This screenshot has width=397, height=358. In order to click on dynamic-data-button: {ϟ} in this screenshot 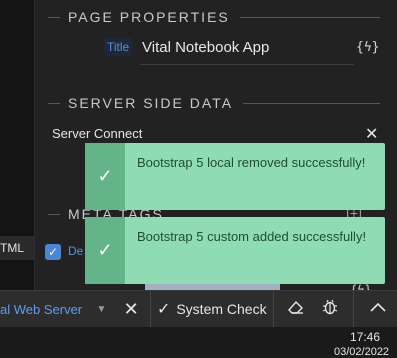, I will do `click(367, 47)`.